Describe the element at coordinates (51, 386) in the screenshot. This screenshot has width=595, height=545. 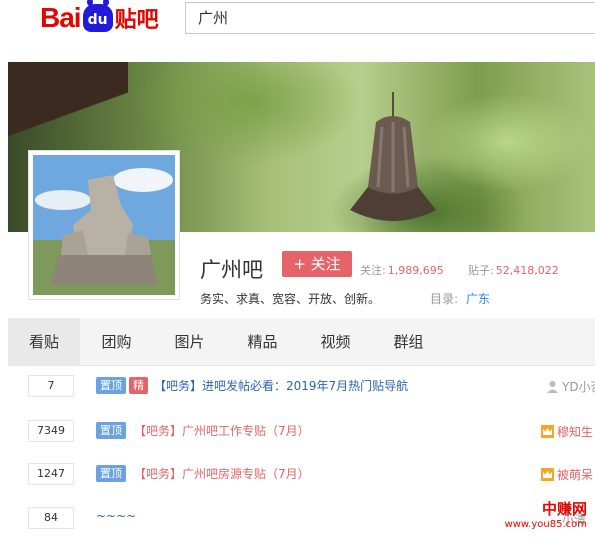
I see `reply-count: 7` at that location.